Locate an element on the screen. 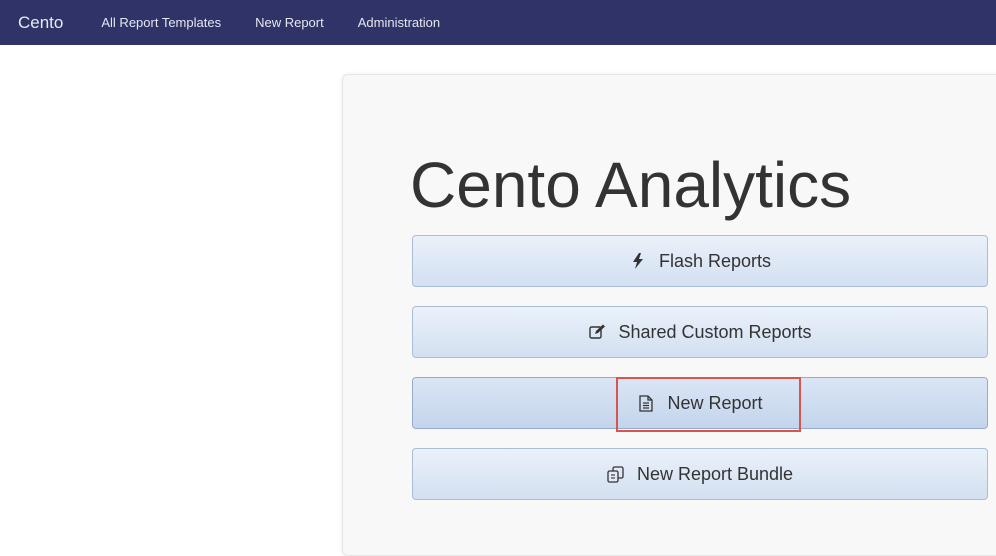 The width and height of the screenshot is (996, 556). shared-custom-reports-button: Shared Custom Reports is located at coordinates (700, 332).